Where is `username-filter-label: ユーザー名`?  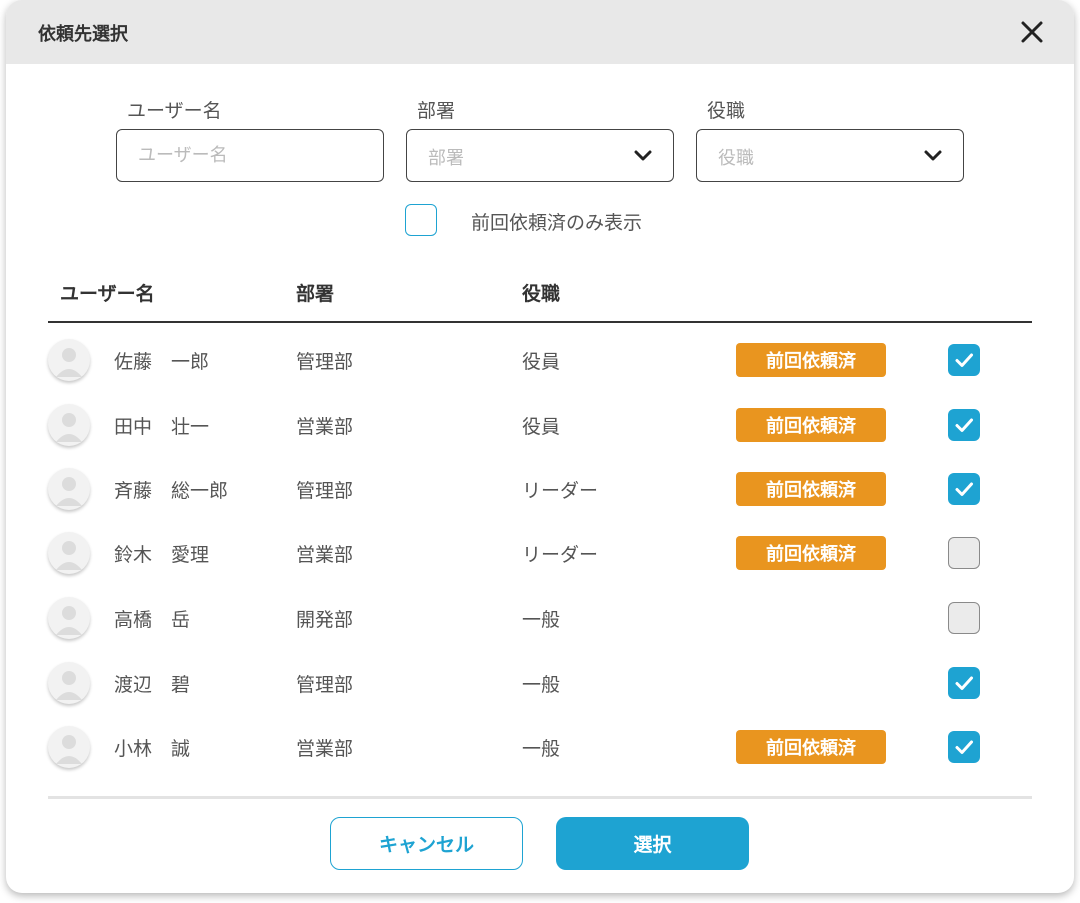 username-filter-label: ユーザー名 is located at coordinates (174, 111).